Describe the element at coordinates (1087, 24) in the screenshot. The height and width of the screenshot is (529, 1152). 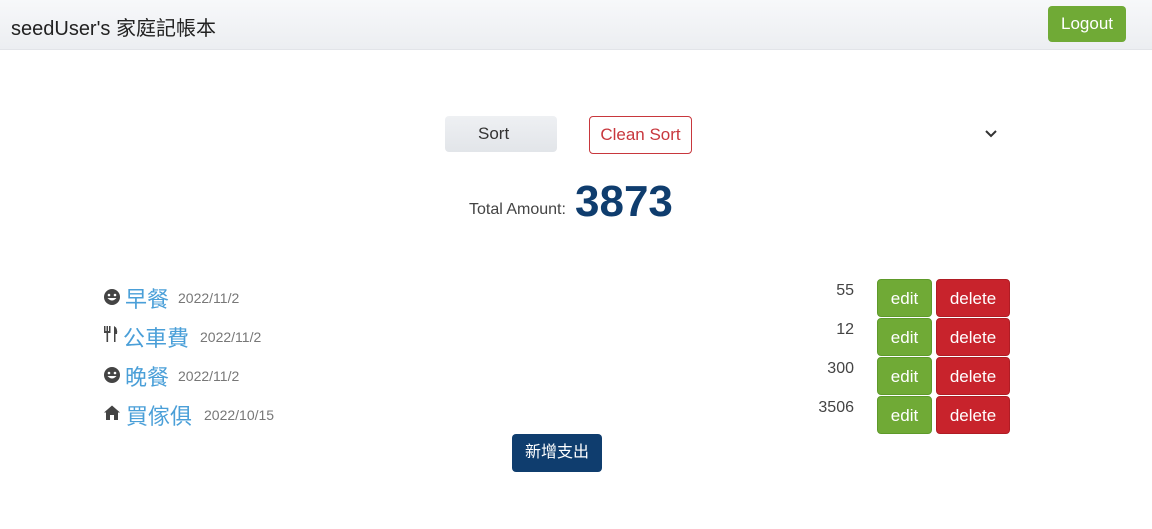
I see `logout-button: Logout` at that location.